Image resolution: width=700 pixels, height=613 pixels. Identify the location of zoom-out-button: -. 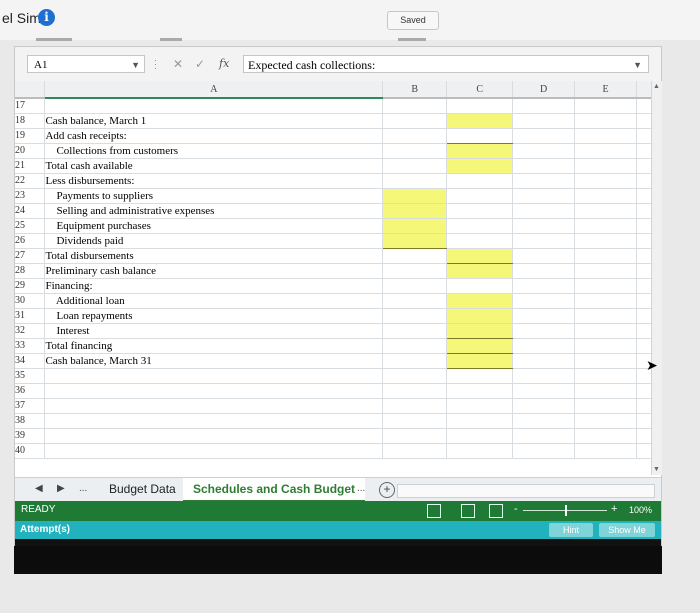
(516, 509).